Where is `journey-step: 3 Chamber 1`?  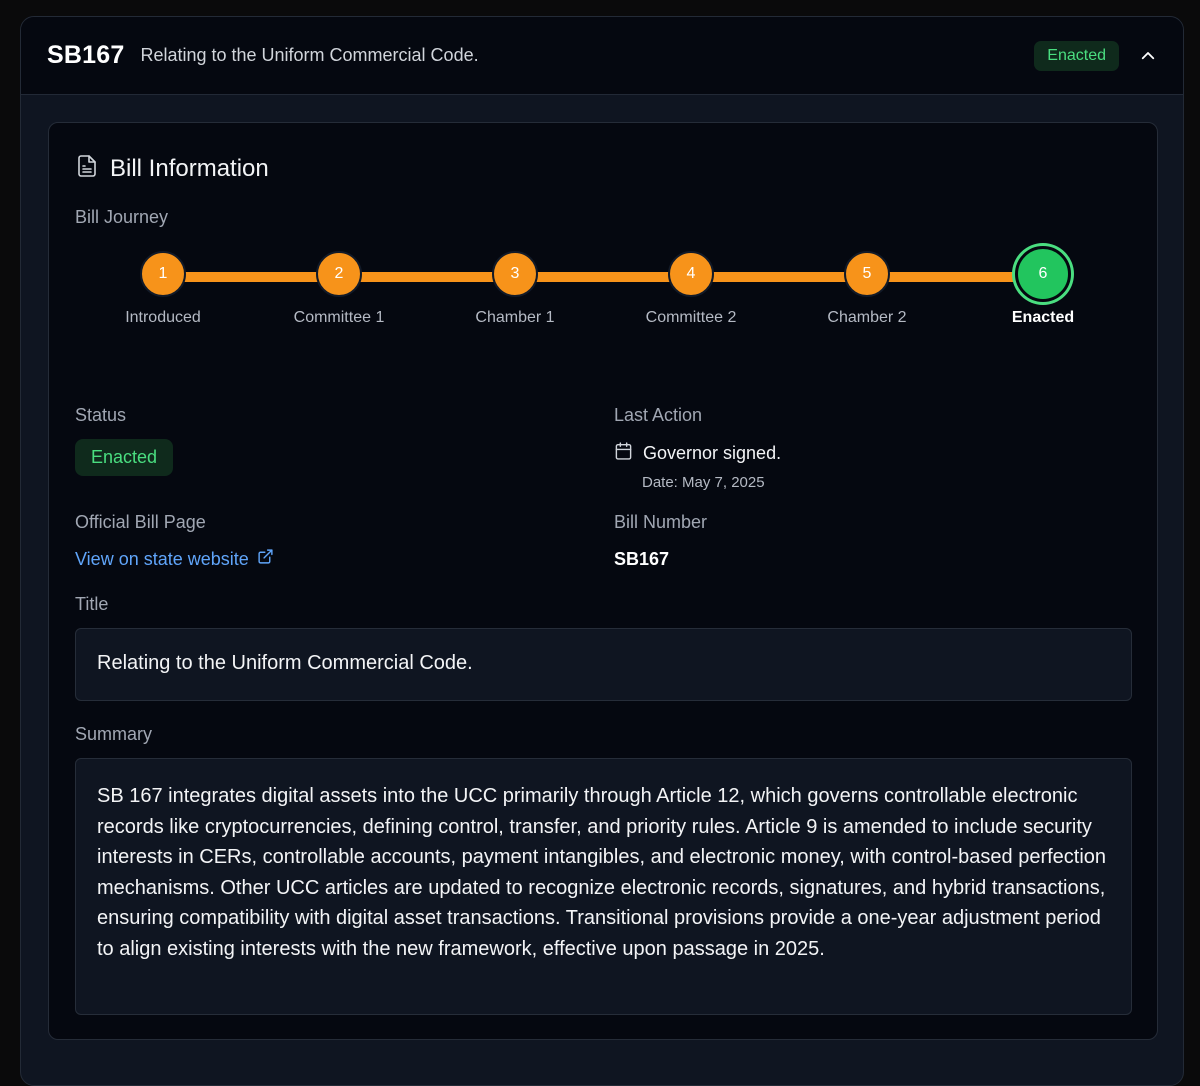 journey-step: 3 Chamber 1 is located at coordinates (515, 289).